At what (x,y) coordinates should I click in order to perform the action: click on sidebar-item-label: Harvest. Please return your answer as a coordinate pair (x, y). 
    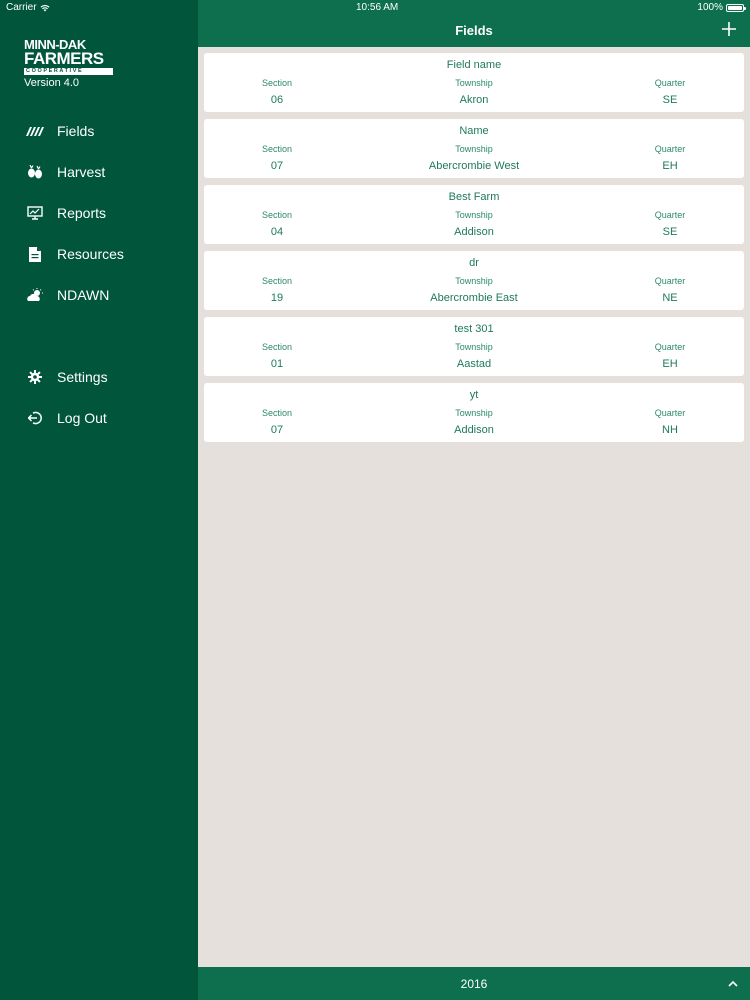
    Looking at the image, I should click on (81, 172).